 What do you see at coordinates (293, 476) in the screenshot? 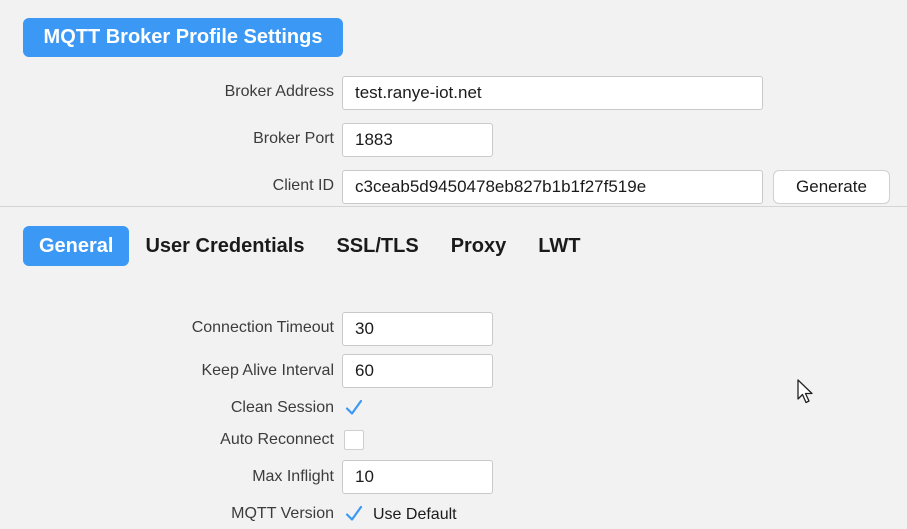
I see `max-inflight-label: Max Inflight` at bounding box center [293, 476].